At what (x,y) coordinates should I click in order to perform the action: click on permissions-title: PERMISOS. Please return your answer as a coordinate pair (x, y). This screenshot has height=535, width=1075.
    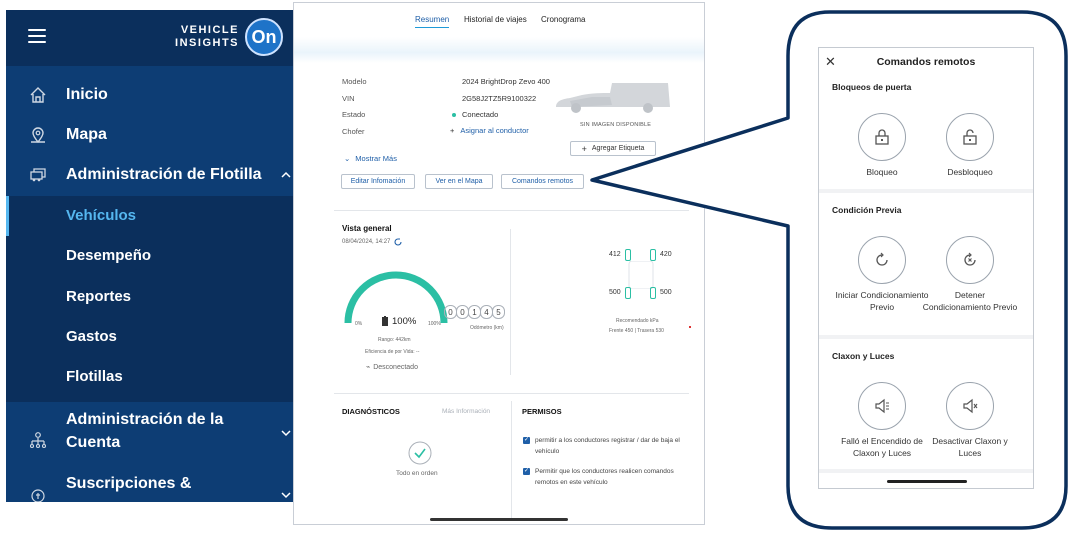
    Looking at the image, I should click on (542, 411).